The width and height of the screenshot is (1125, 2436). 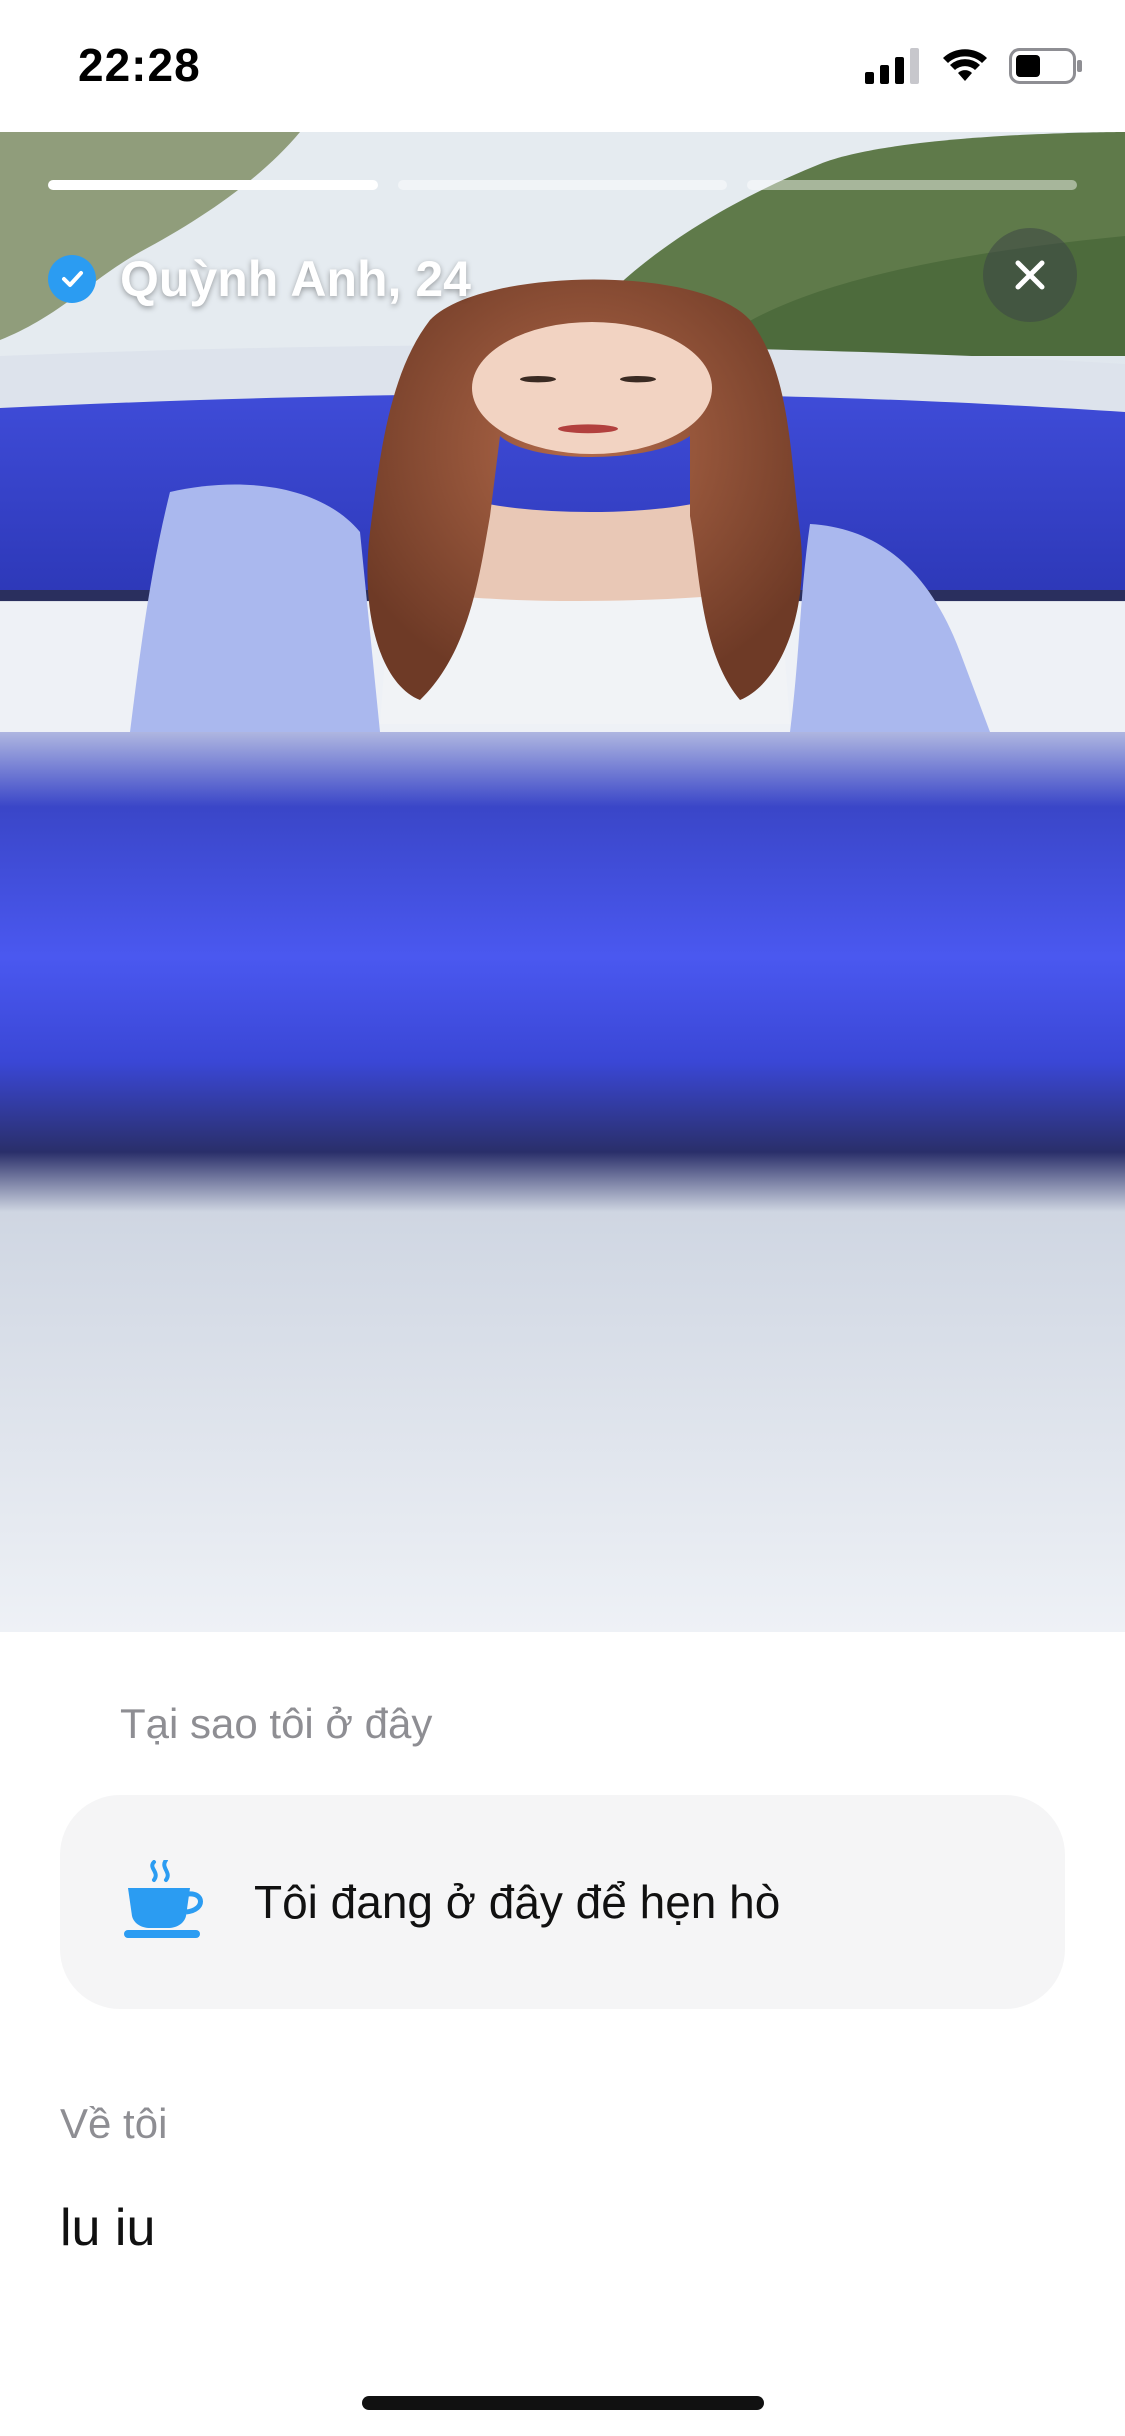 What do you see at coordinates (893, 68) in the screenshot?
I see `cellular-signal-icon` at bounding box center [893, 68].